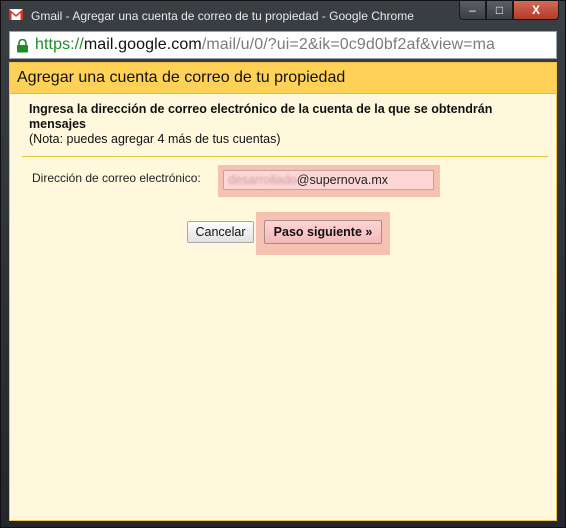  Describe the element at coordinates (536, 10) in the screenshot. I see `close-button: X` at that location.